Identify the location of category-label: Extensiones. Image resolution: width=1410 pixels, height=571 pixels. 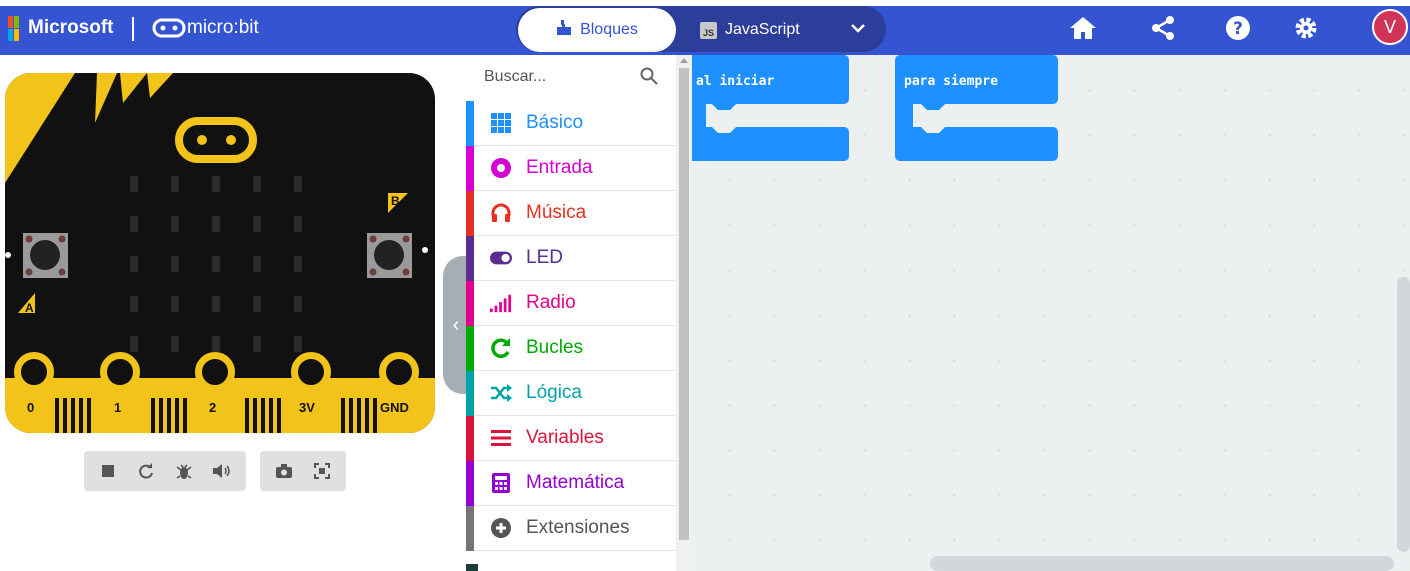
(578, 527).